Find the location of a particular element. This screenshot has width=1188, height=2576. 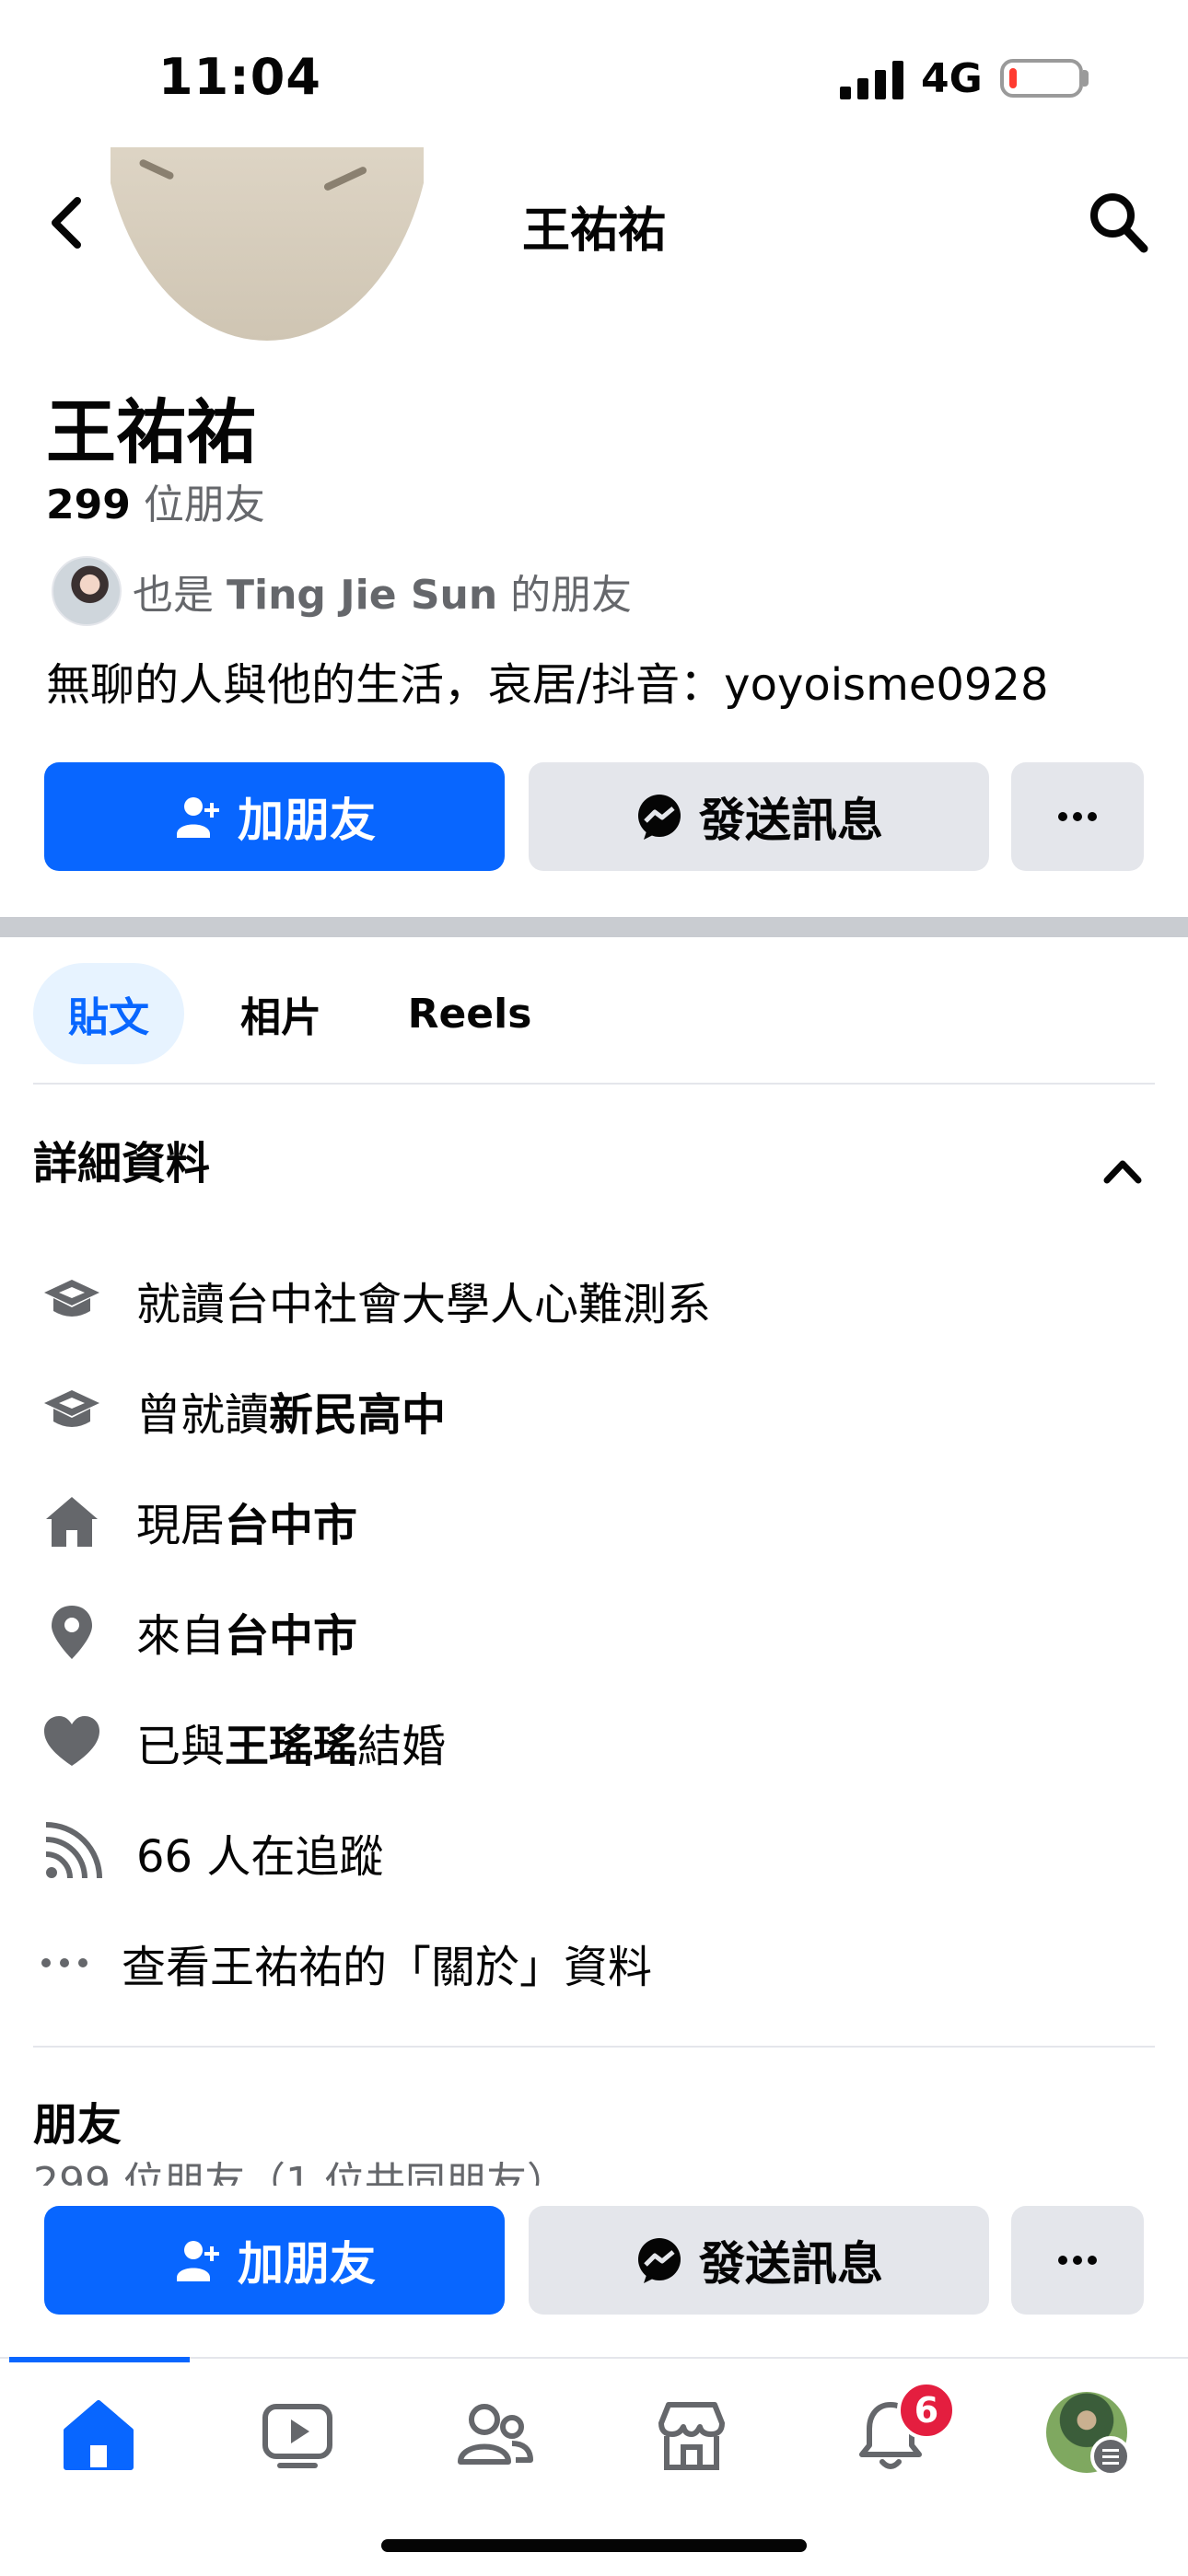

cellular-signal-icon is located at coordinates (871, 80).